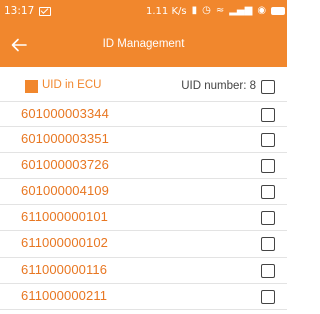 This screenshot has height=314, width=320. Describe the element at coordinates (143, 297) in the screenshot. I see `uid-list-item: 611000000211` at that location.